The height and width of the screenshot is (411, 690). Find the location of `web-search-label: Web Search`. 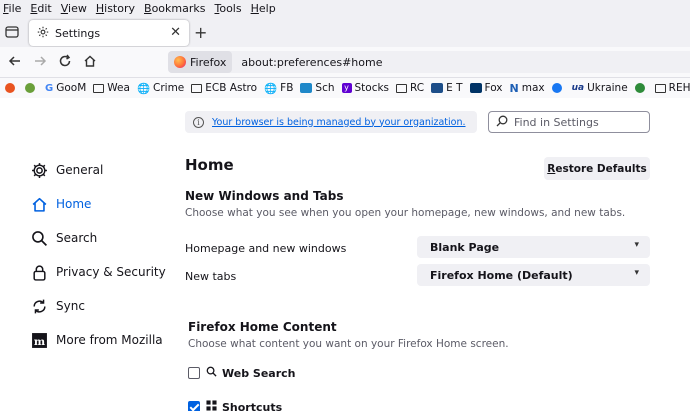

web-search-label: Web Search is located at coordinates (259, 373).